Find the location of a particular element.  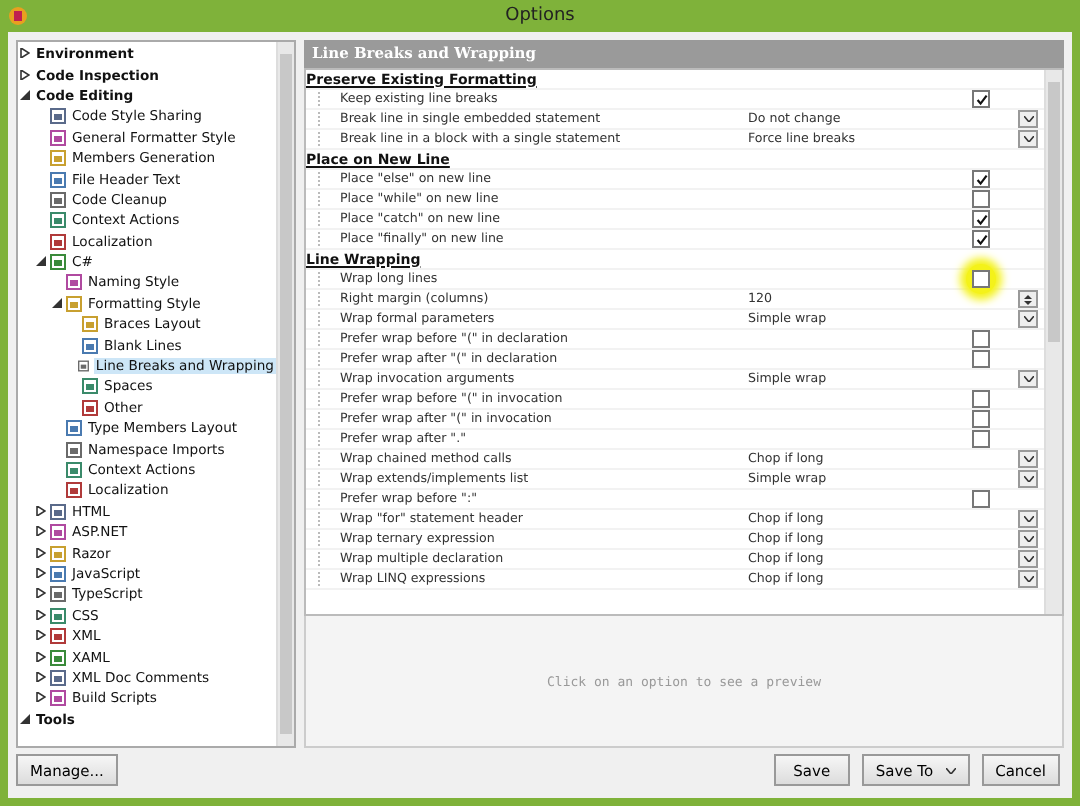

document-icon is located at coordinates (84, 366).